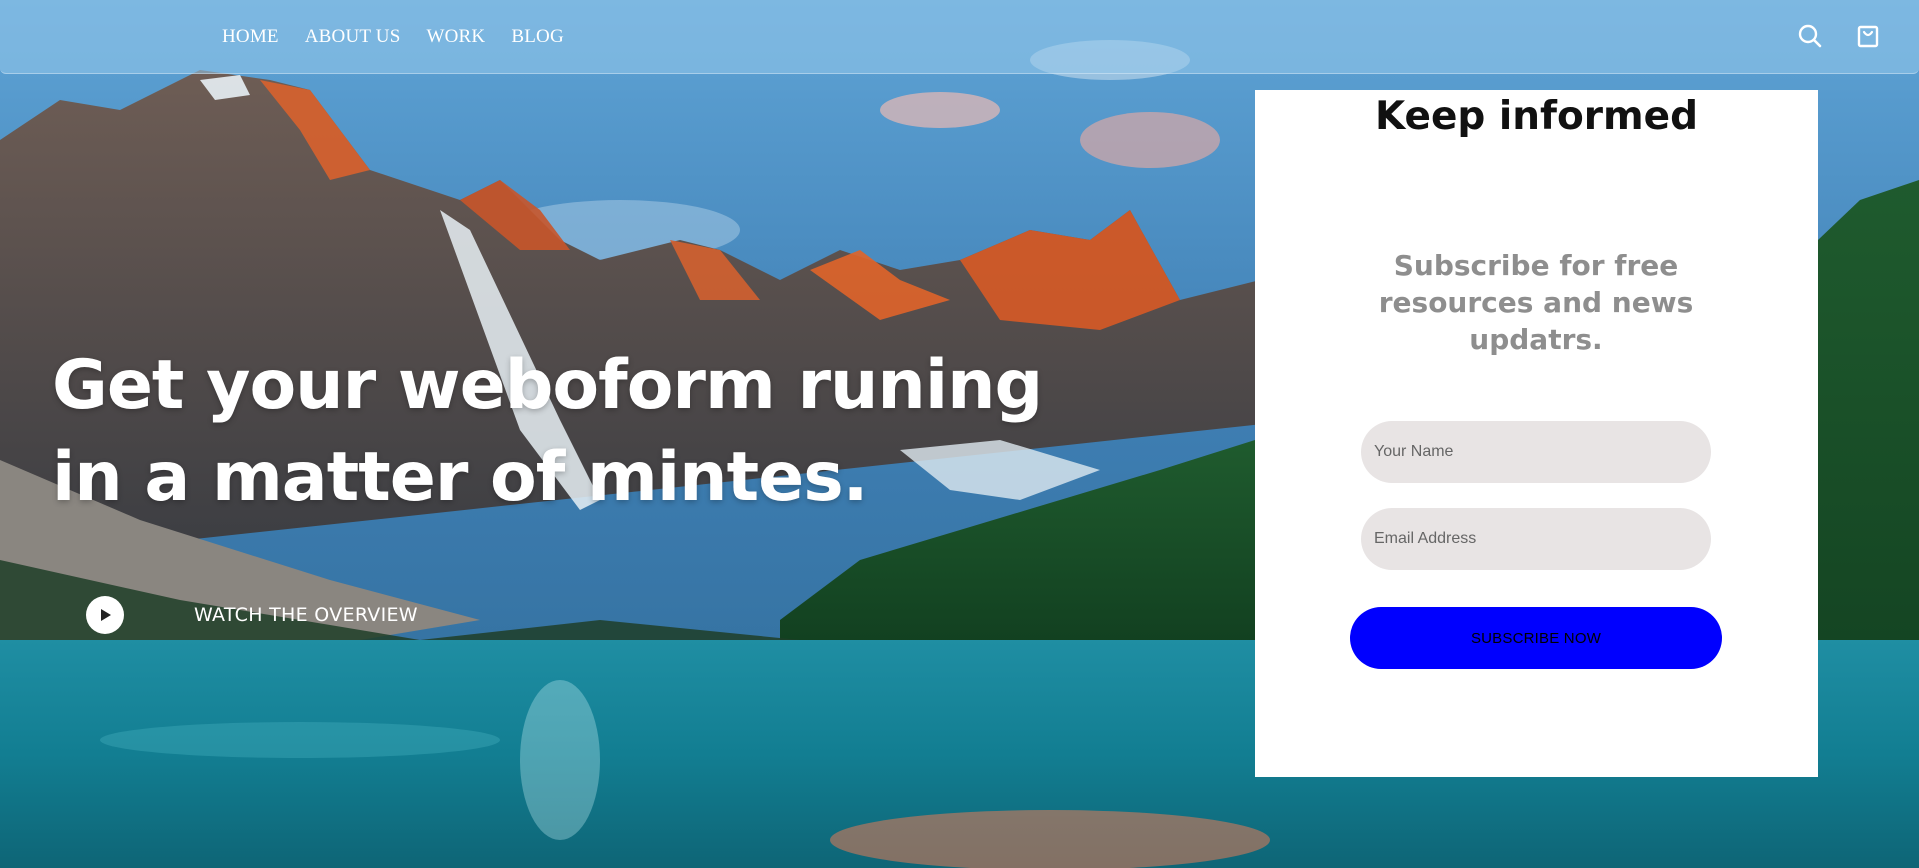 This screenshot has height=868, width=1919. I want to click on main-nav: HOME ABOUT US WORK BLOG, so click(393, 37).